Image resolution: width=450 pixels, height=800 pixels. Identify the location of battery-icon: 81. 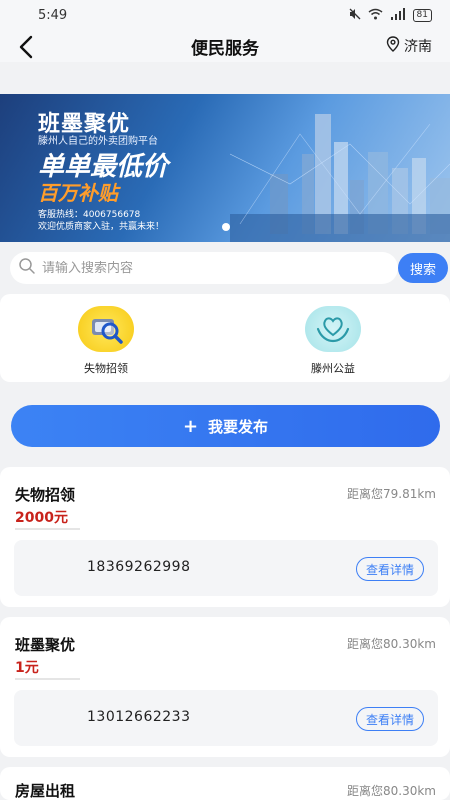
(422, 15).